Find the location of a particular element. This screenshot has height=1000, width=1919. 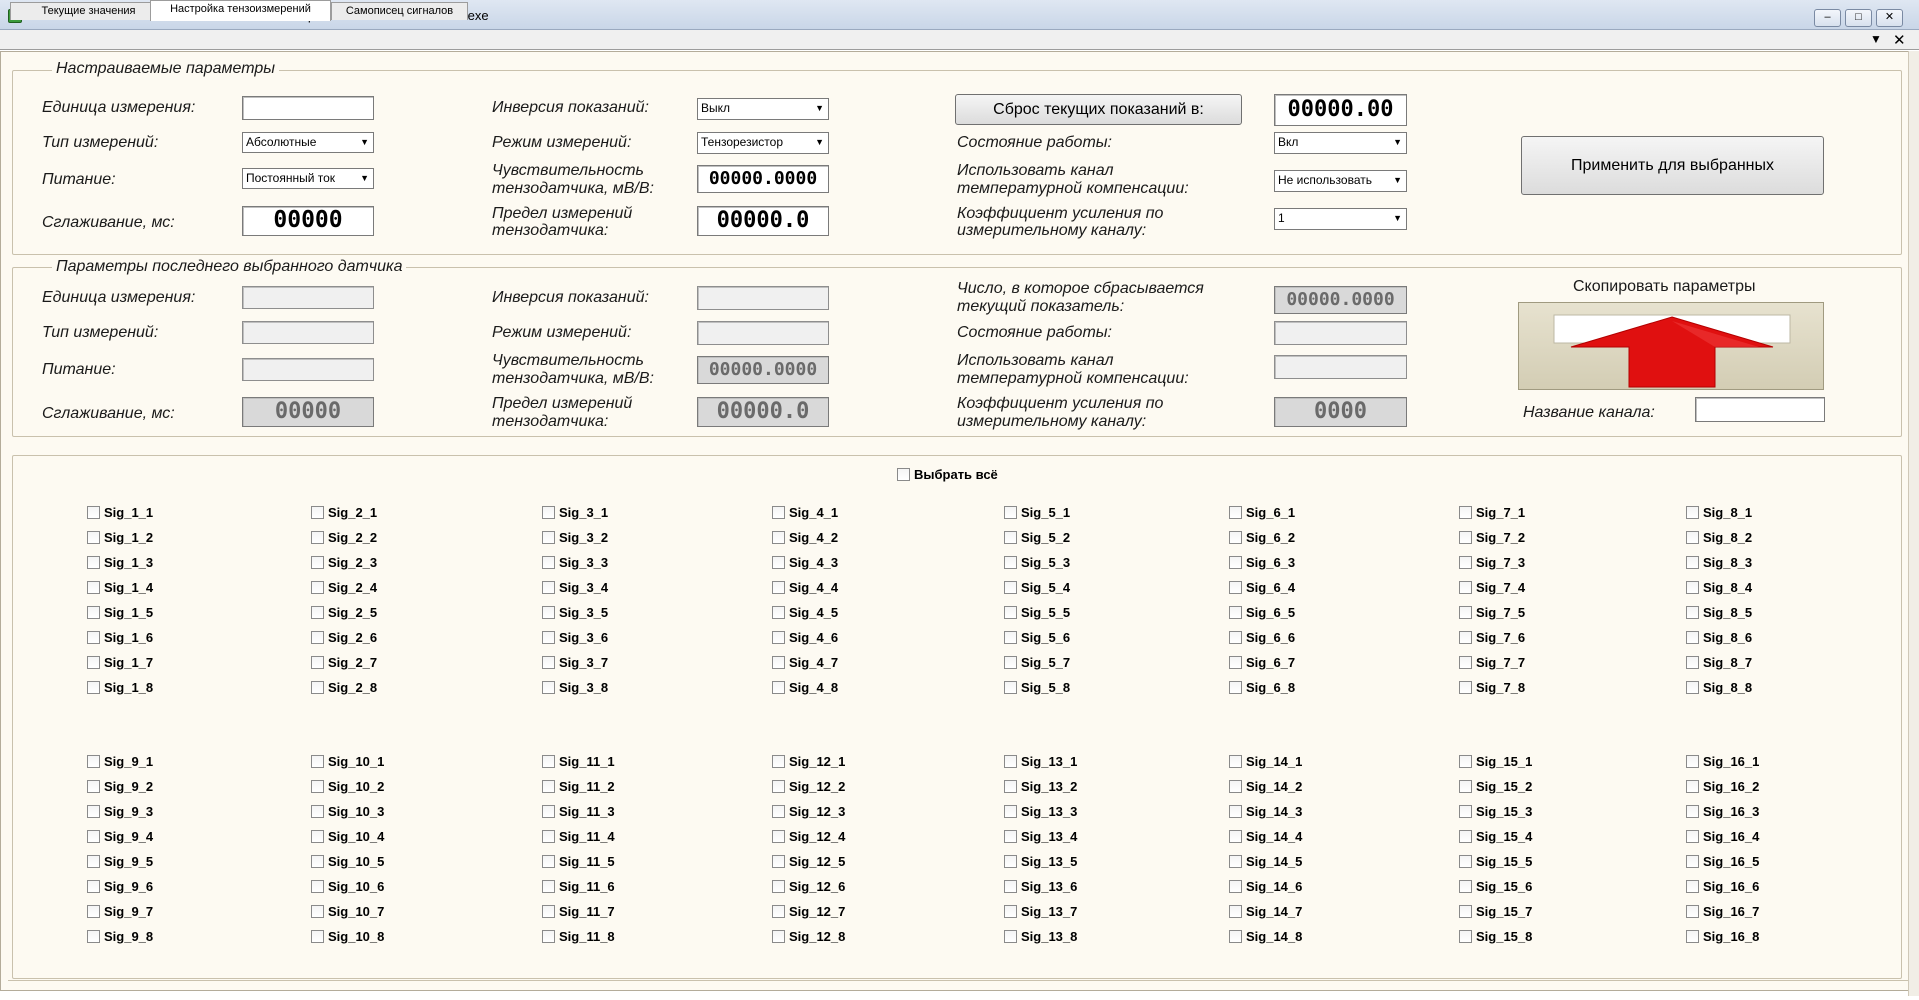

tab-current-values: Текущие значения is located at coordinates (88, 11).